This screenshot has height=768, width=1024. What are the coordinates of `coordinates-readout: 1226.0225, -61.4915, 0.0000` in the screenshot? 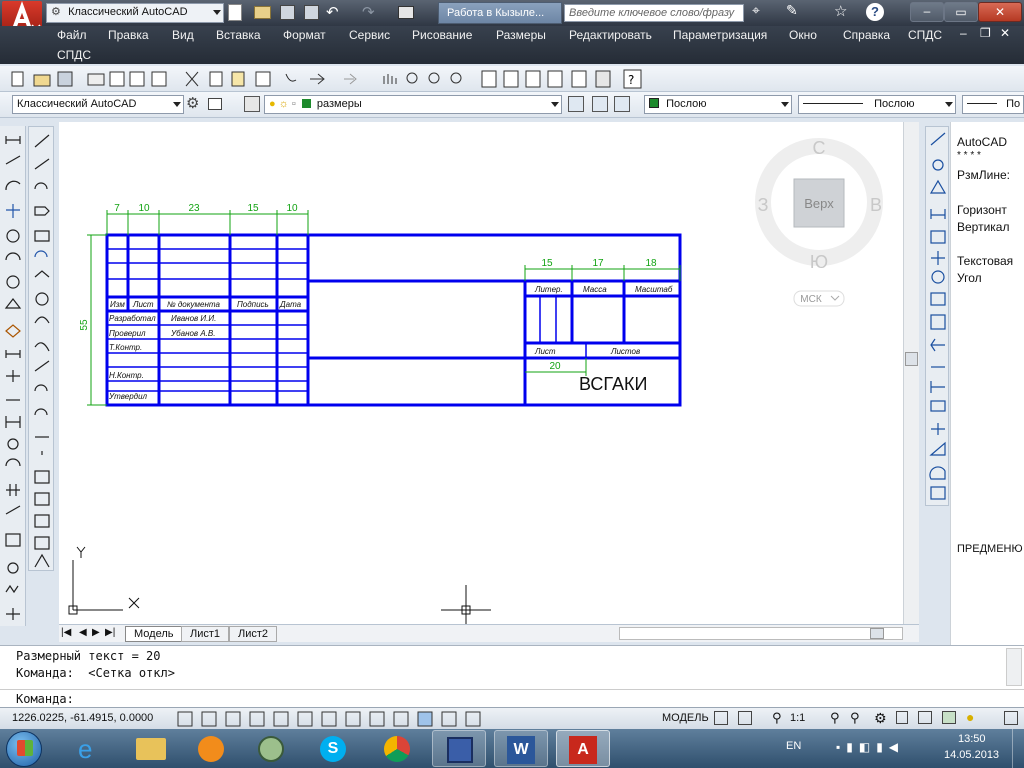 It's located at (82, 718).